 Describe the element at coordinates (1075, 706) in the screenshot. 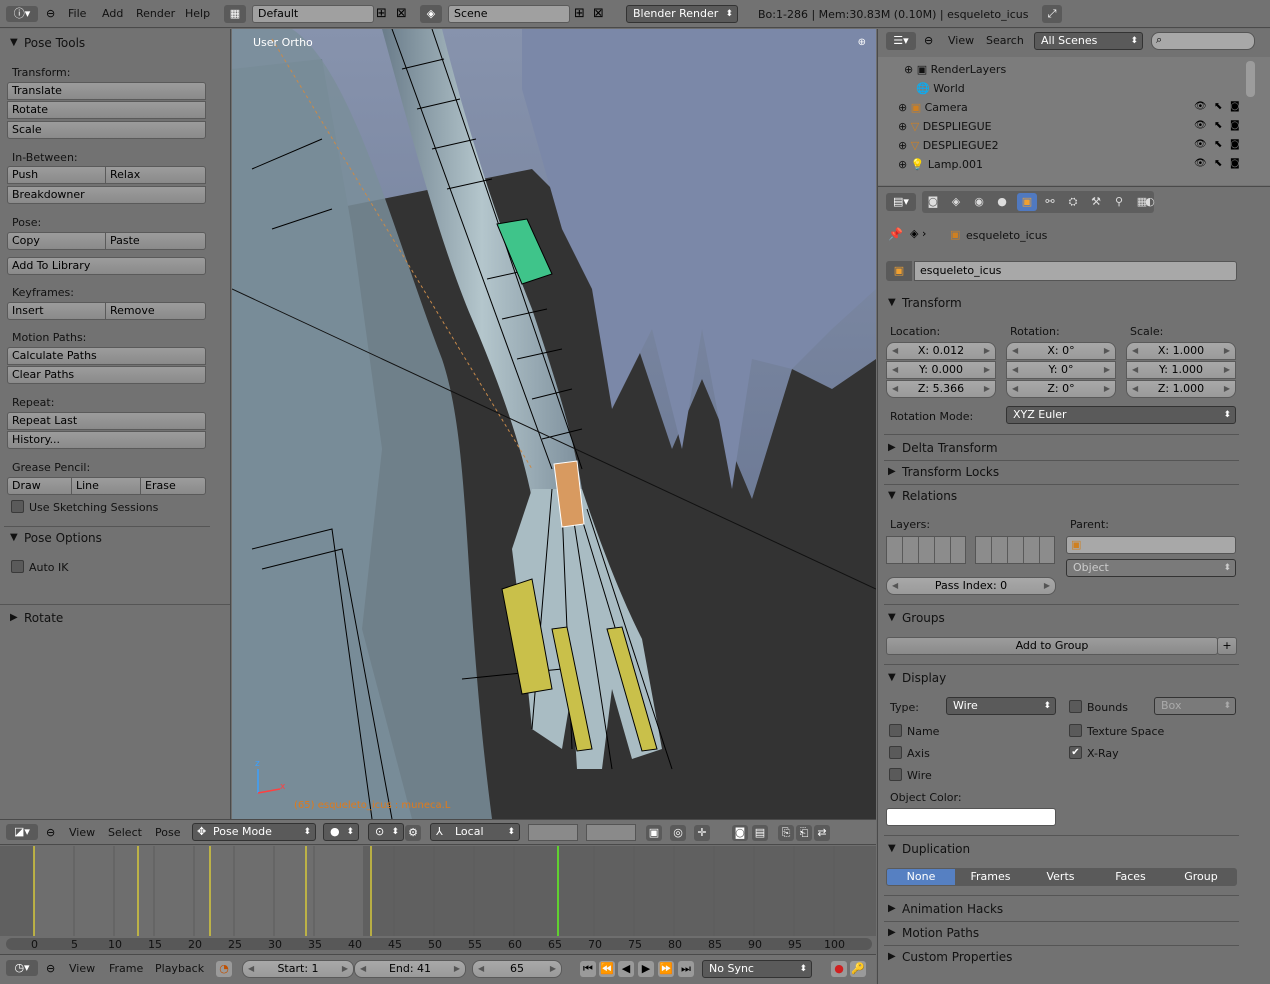

I see `bounds-checkbox` at that location.